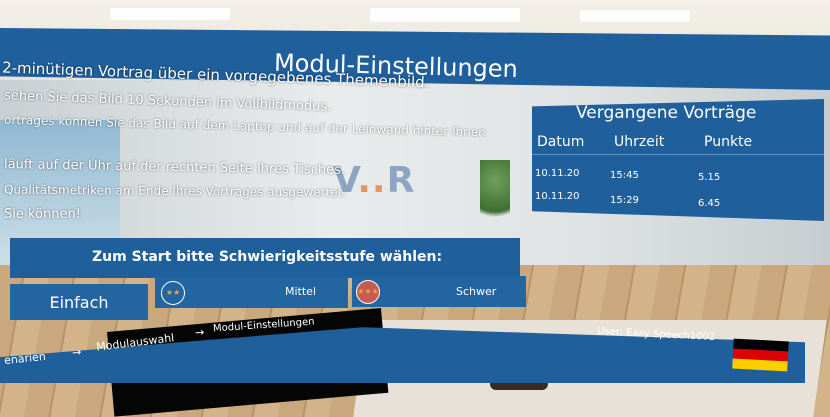  What do you see at coordinates (760, 355) in the screenshot?
I see `german-flag-icon` at bounding box center [760, 355].